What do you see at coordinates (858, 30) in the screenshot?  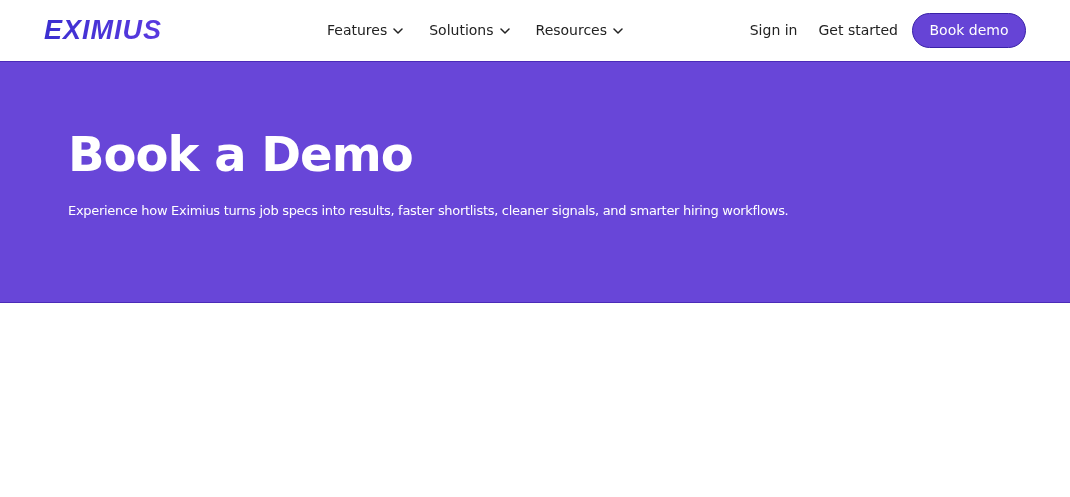 I see `get-started-link: Get started` at bounding box center [858, 30].